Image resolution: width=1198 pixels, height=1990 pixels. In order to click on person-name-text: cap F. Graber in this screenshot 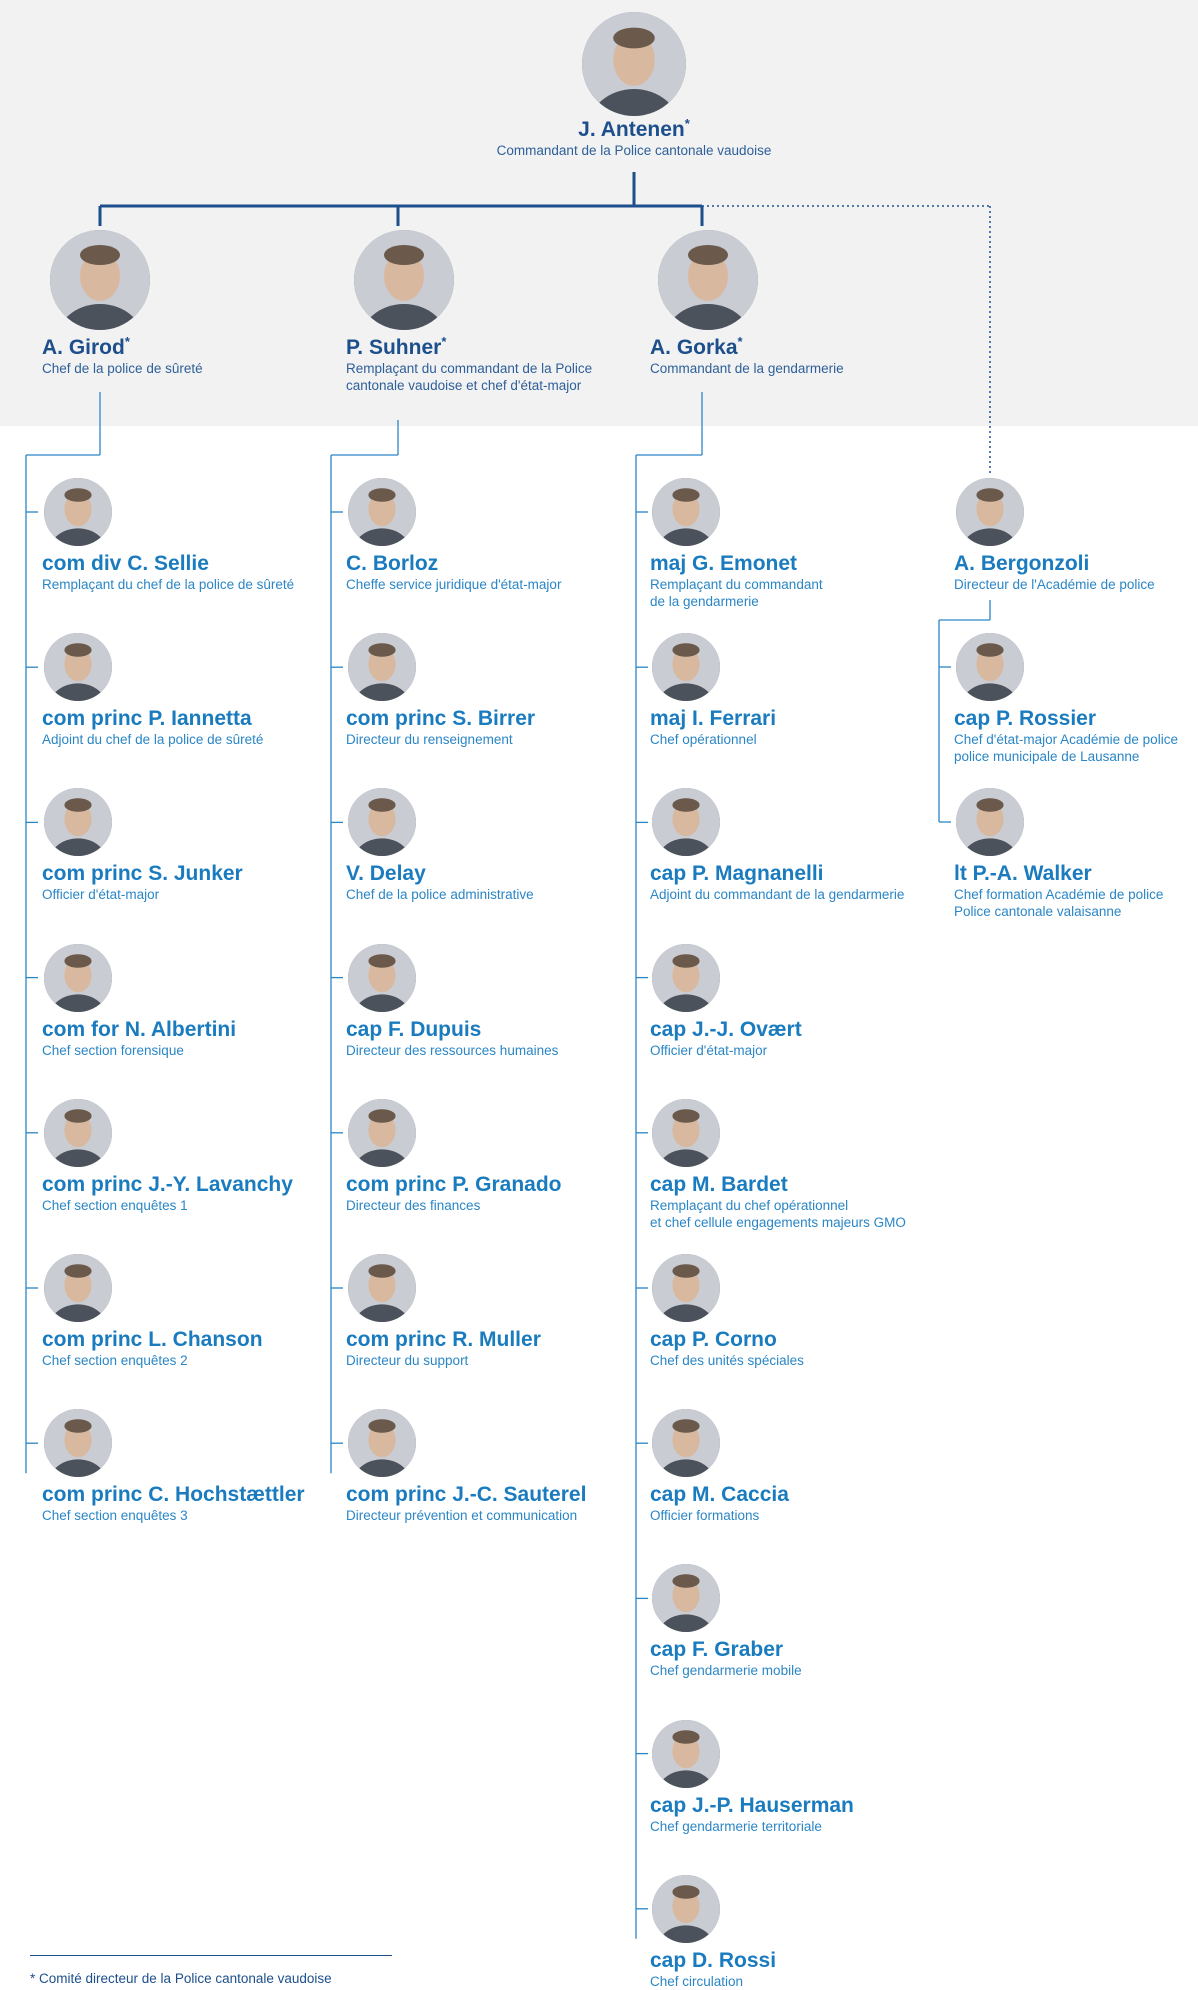, I will do `click(717, 1650)`.